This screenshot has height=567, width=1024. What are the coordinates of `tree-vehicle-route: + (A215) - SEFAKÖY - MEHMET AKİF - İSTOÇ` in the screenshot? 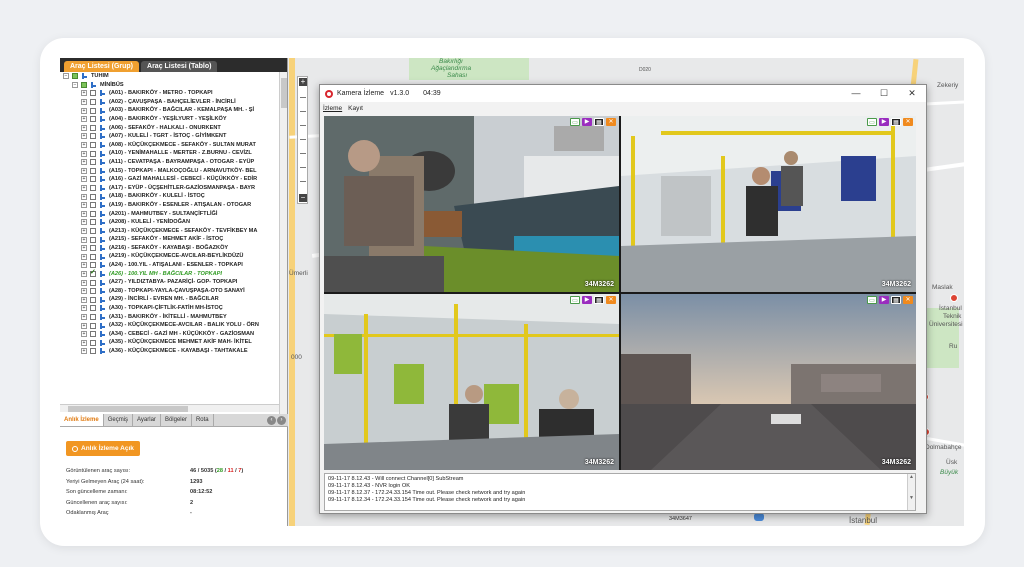 It's located at (169, 239).